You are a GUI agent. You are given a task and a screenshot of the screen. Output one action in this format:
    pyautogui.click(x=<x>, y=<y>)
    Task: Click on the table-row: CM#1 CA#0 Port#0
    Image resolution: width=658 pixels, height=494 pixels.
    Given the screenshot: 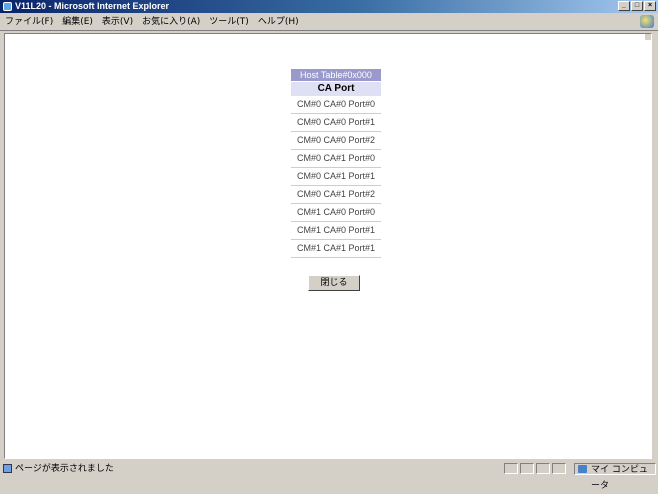 What is the action you would take?
    pyautogui.click(x=336, y=213)
    